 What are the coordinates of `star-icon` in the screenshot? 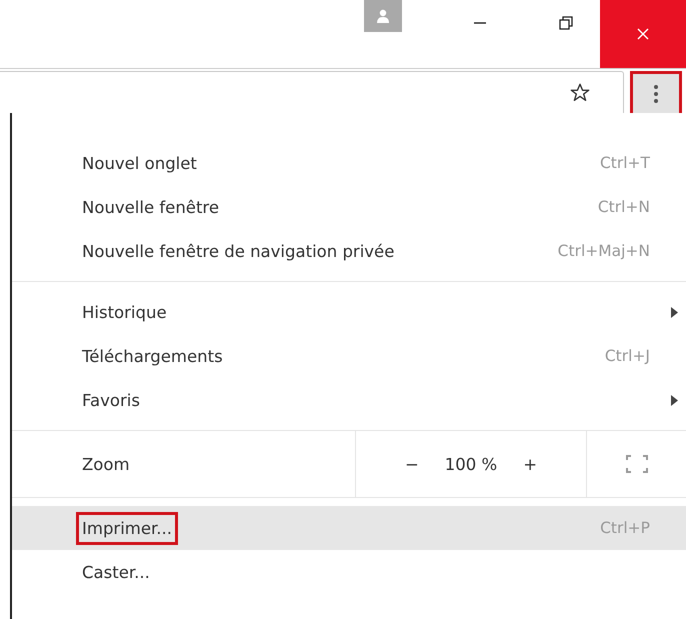 It's located at (580, 93).